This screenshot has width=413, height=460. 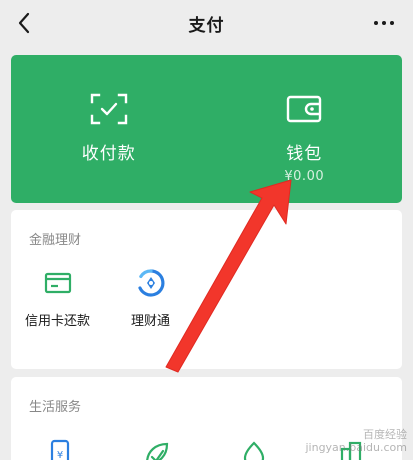 I want to click on phone-topup-button: ¥, so click(x=59, y=449).